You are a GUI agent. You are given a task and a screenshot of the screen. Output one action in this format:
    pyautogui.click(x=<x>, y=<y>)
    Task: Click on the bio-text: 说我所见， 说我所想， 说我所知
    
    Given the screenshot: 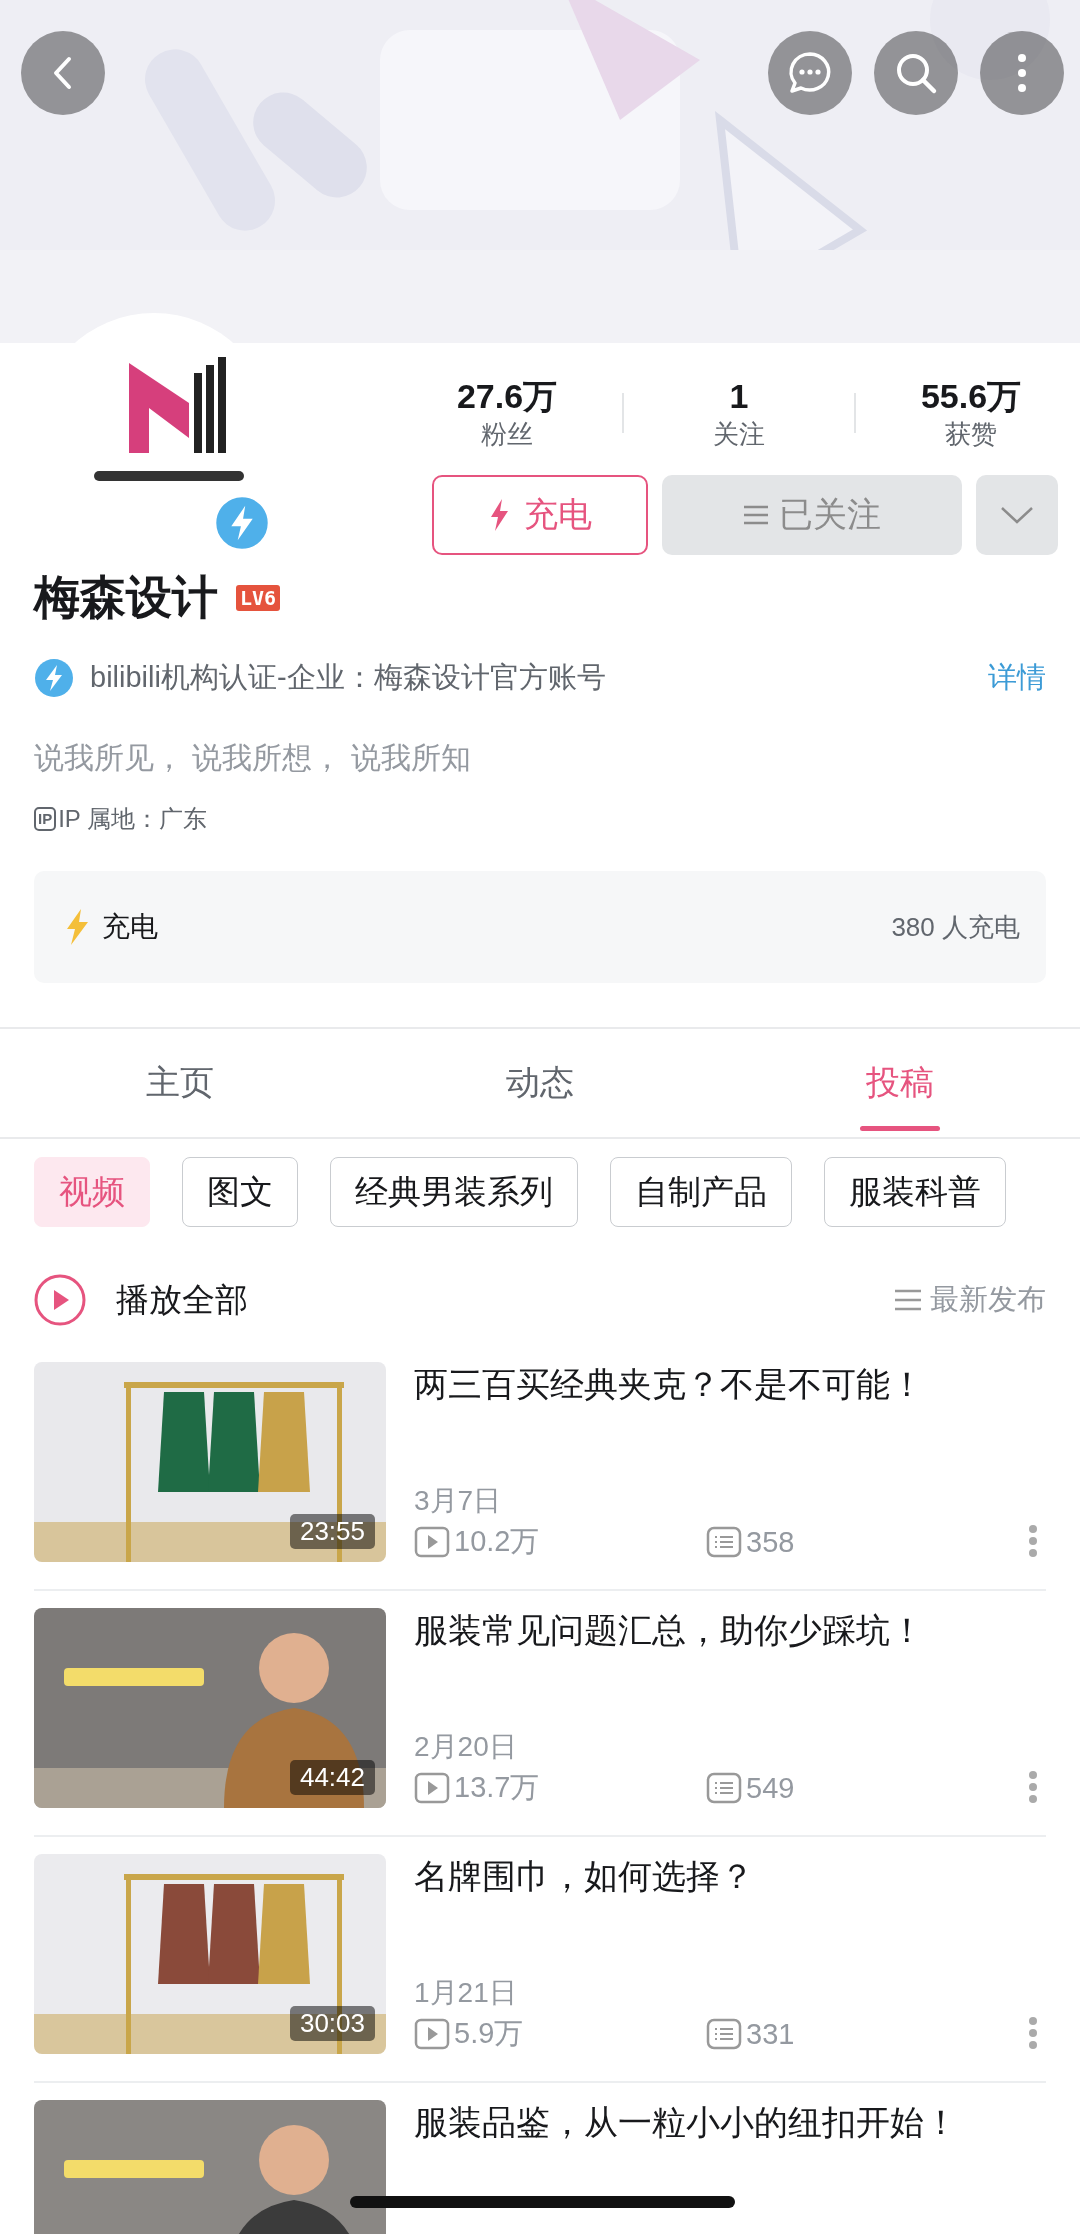 What is the action you would take?
    pyautogui.click(x=253, y=758)
    